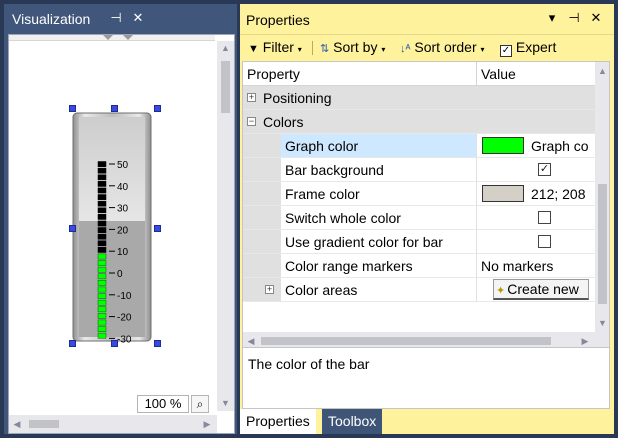 This screenshot has height=438, width=618. What do you see at coordinates (251, 121) in the screenshot?
I see `collapse-icon: −` at bounding box center [251, 121].